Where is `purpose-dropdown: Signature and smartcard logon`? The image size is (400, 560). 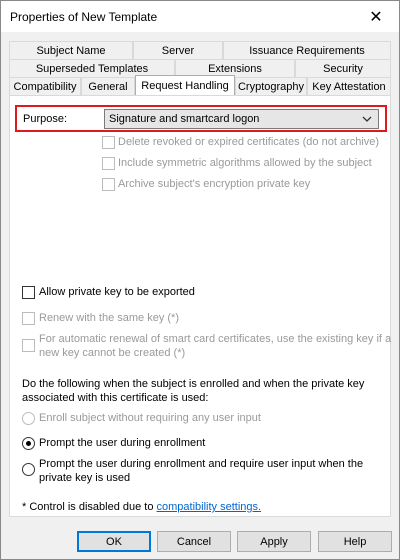
purpose-dropdown: Signature and smartcard logon is located at coordinates (241, 119).